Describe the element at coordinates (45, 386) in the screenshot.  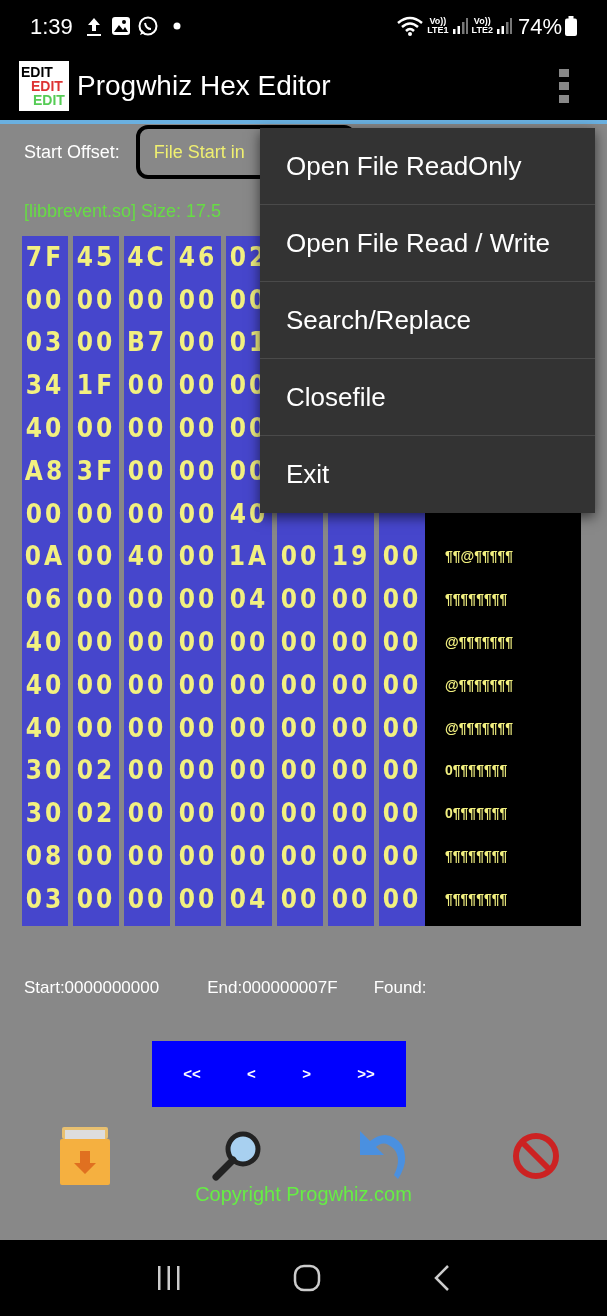
I see `hex-byte: 34` at that location.